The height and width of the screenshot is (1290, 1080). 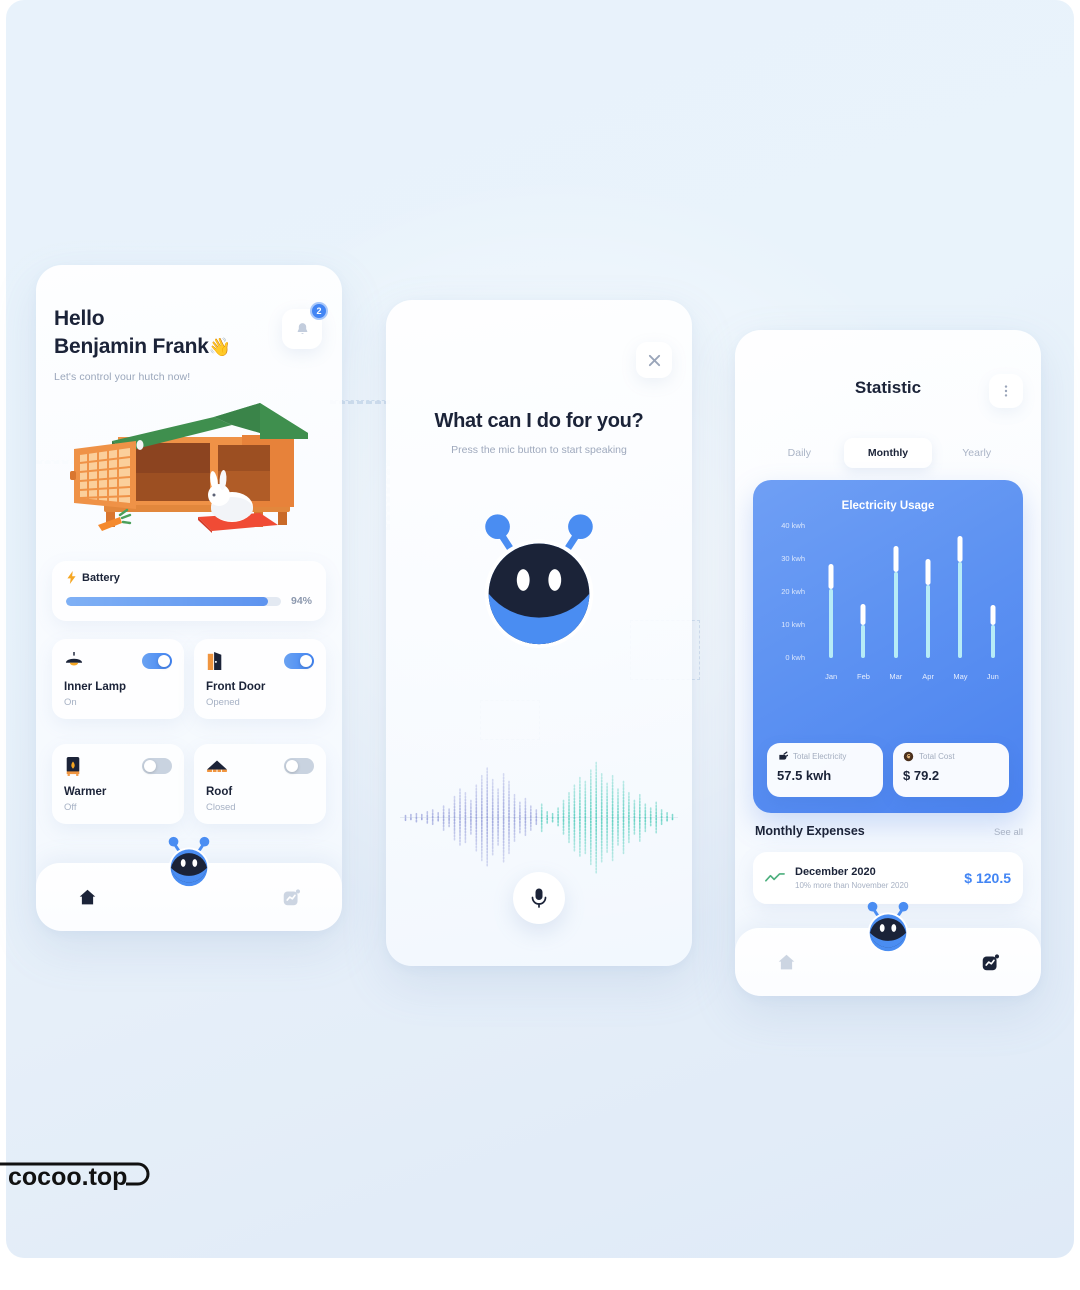 I want to click on device-card-front-door: Front Door Opened, so click(x=260, y=679).